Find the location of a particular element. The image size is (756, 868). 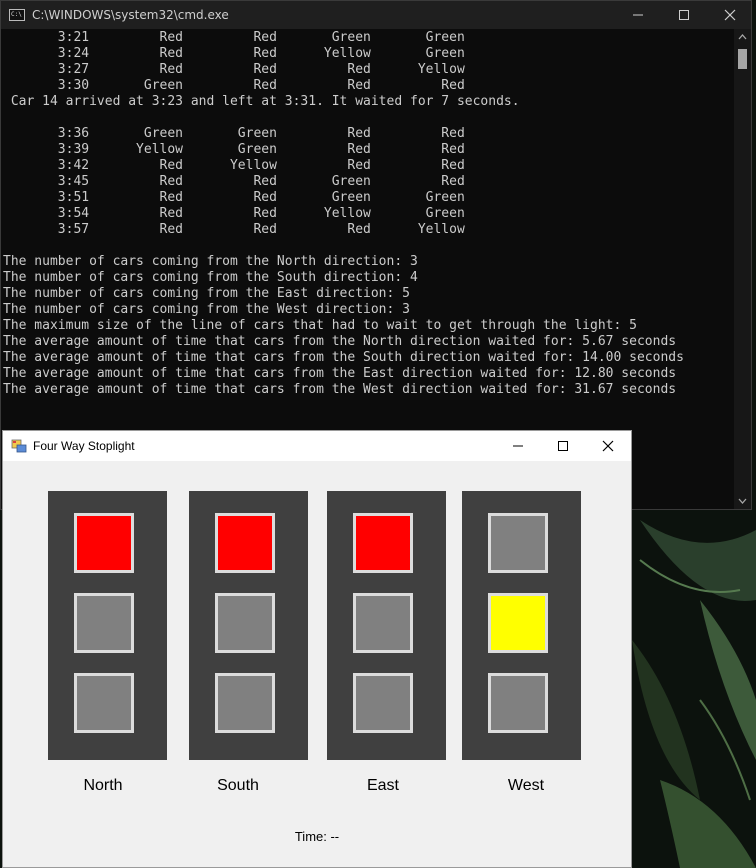

south-green-lamp is located at coordinates (245, 703).